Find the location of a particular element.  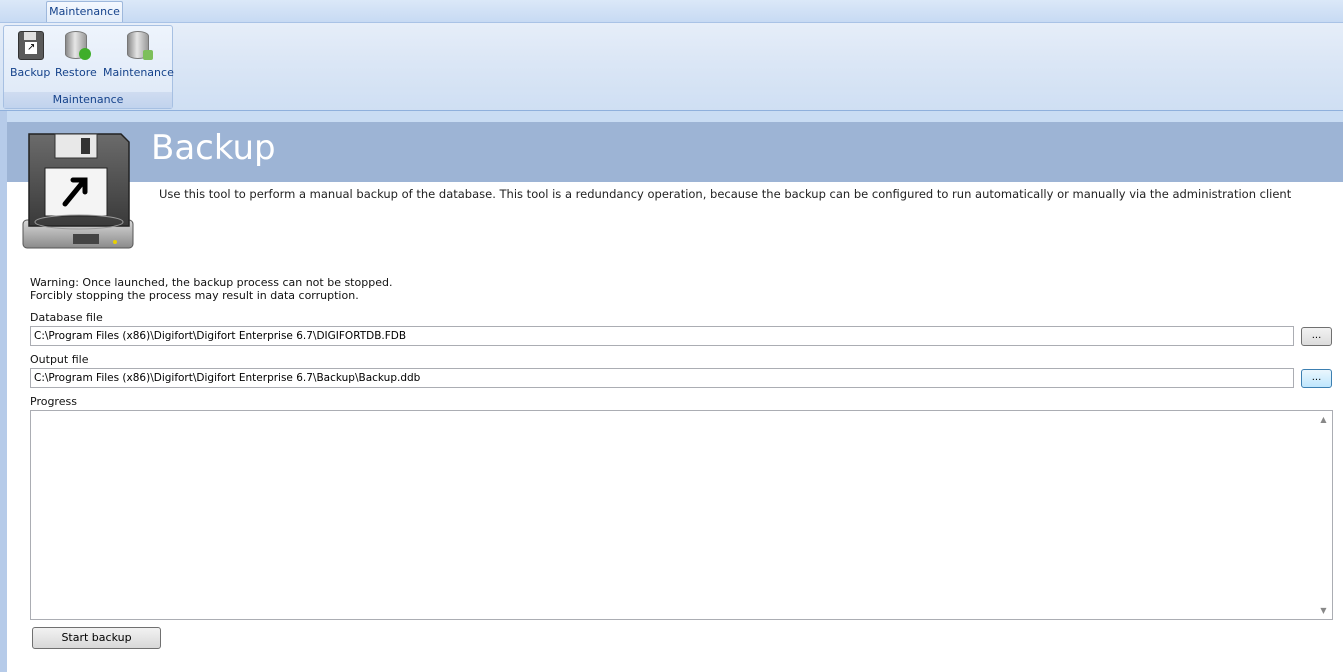

maintenance-button: Maintenance is located at coordinates (138, 53).